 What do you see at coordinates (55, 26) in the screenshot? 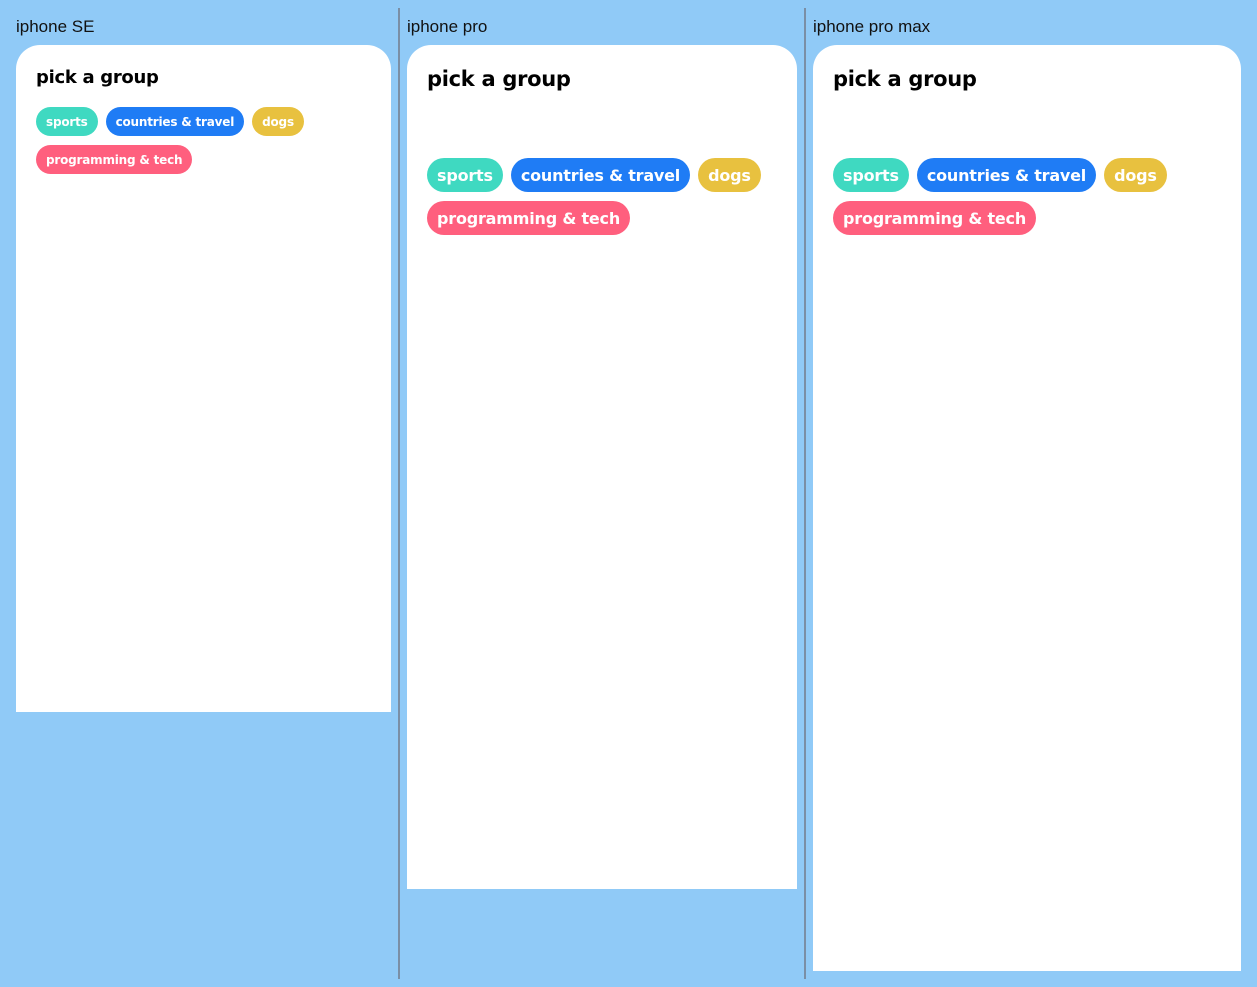
I see `device-label-iphone-se: iphone SE` at bounding box center [55, 26].